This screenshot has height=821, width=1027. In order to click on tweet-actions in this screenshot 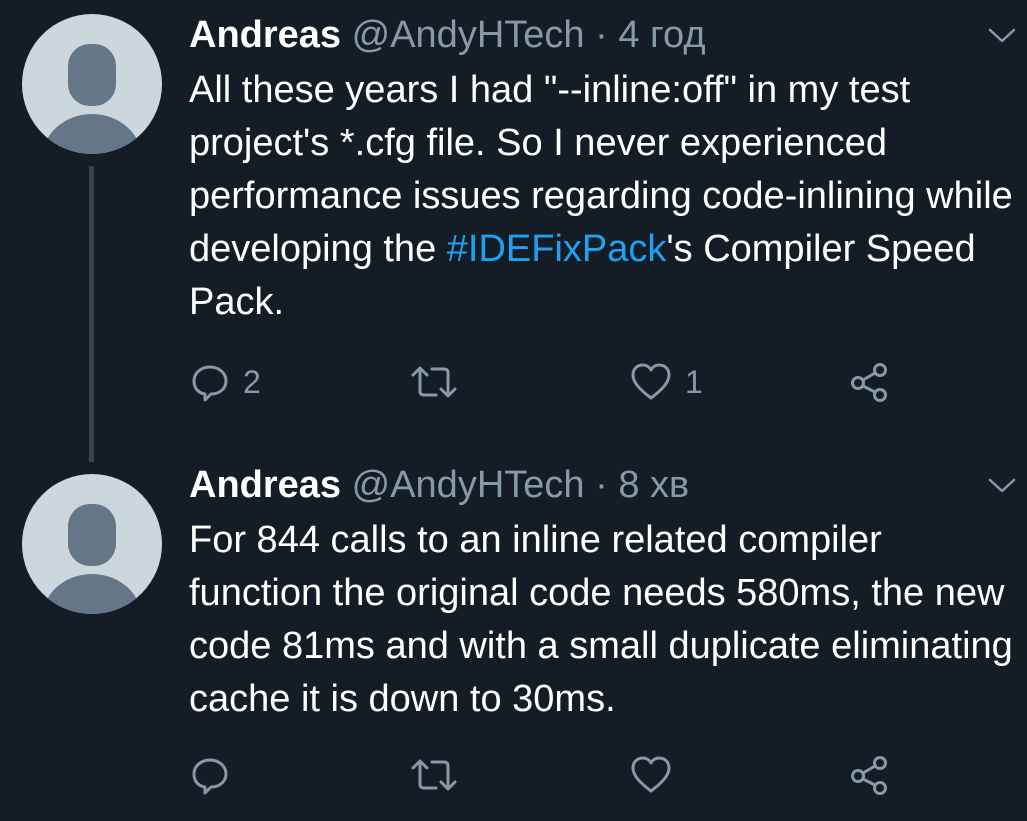, I will do `click(604, 775)`.